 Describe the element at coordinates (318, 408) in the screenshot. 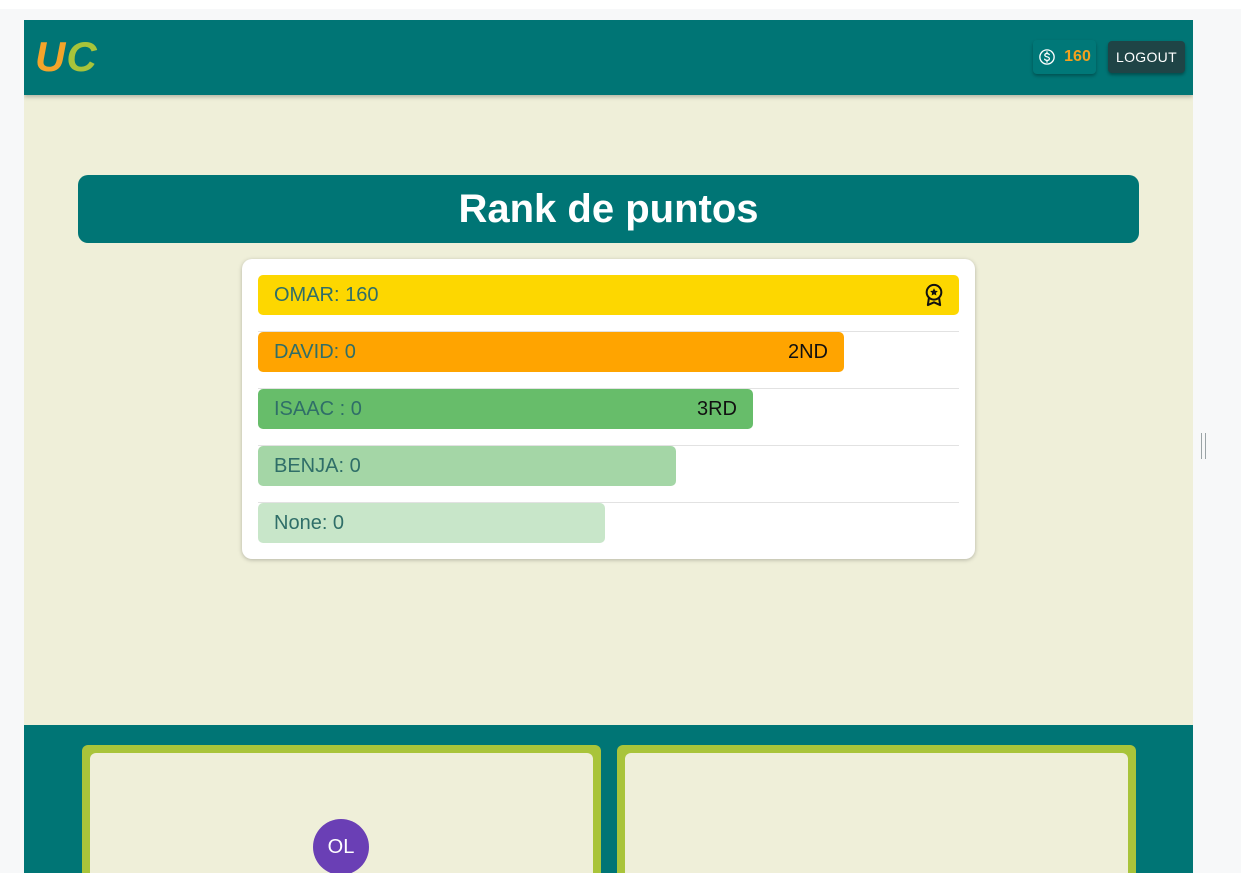

I see `ranking-label-3: ISAAC : 0` at that location.